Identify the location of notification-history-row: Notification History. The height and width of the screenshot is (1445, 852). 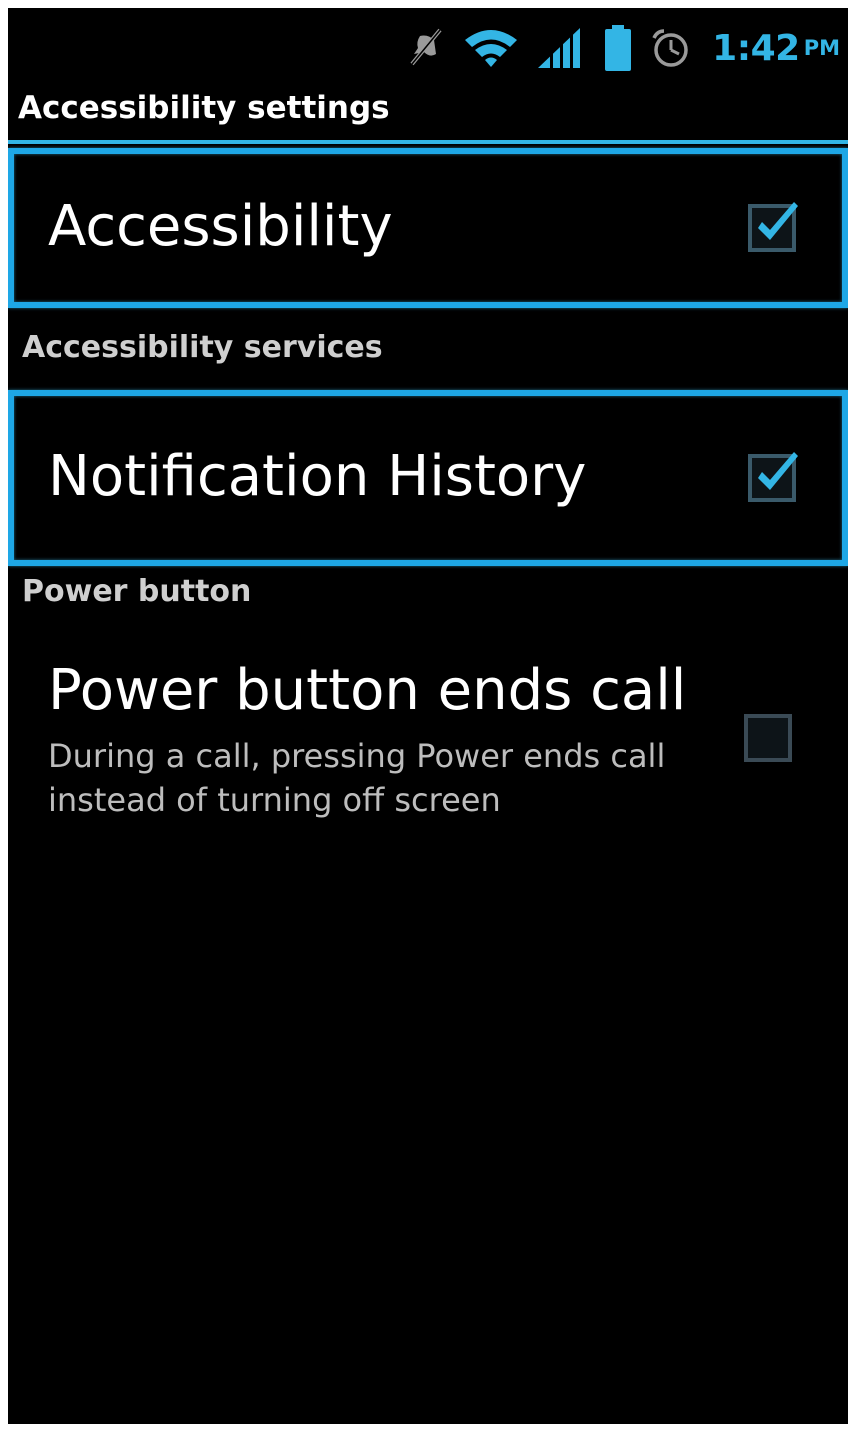
(428, 478).